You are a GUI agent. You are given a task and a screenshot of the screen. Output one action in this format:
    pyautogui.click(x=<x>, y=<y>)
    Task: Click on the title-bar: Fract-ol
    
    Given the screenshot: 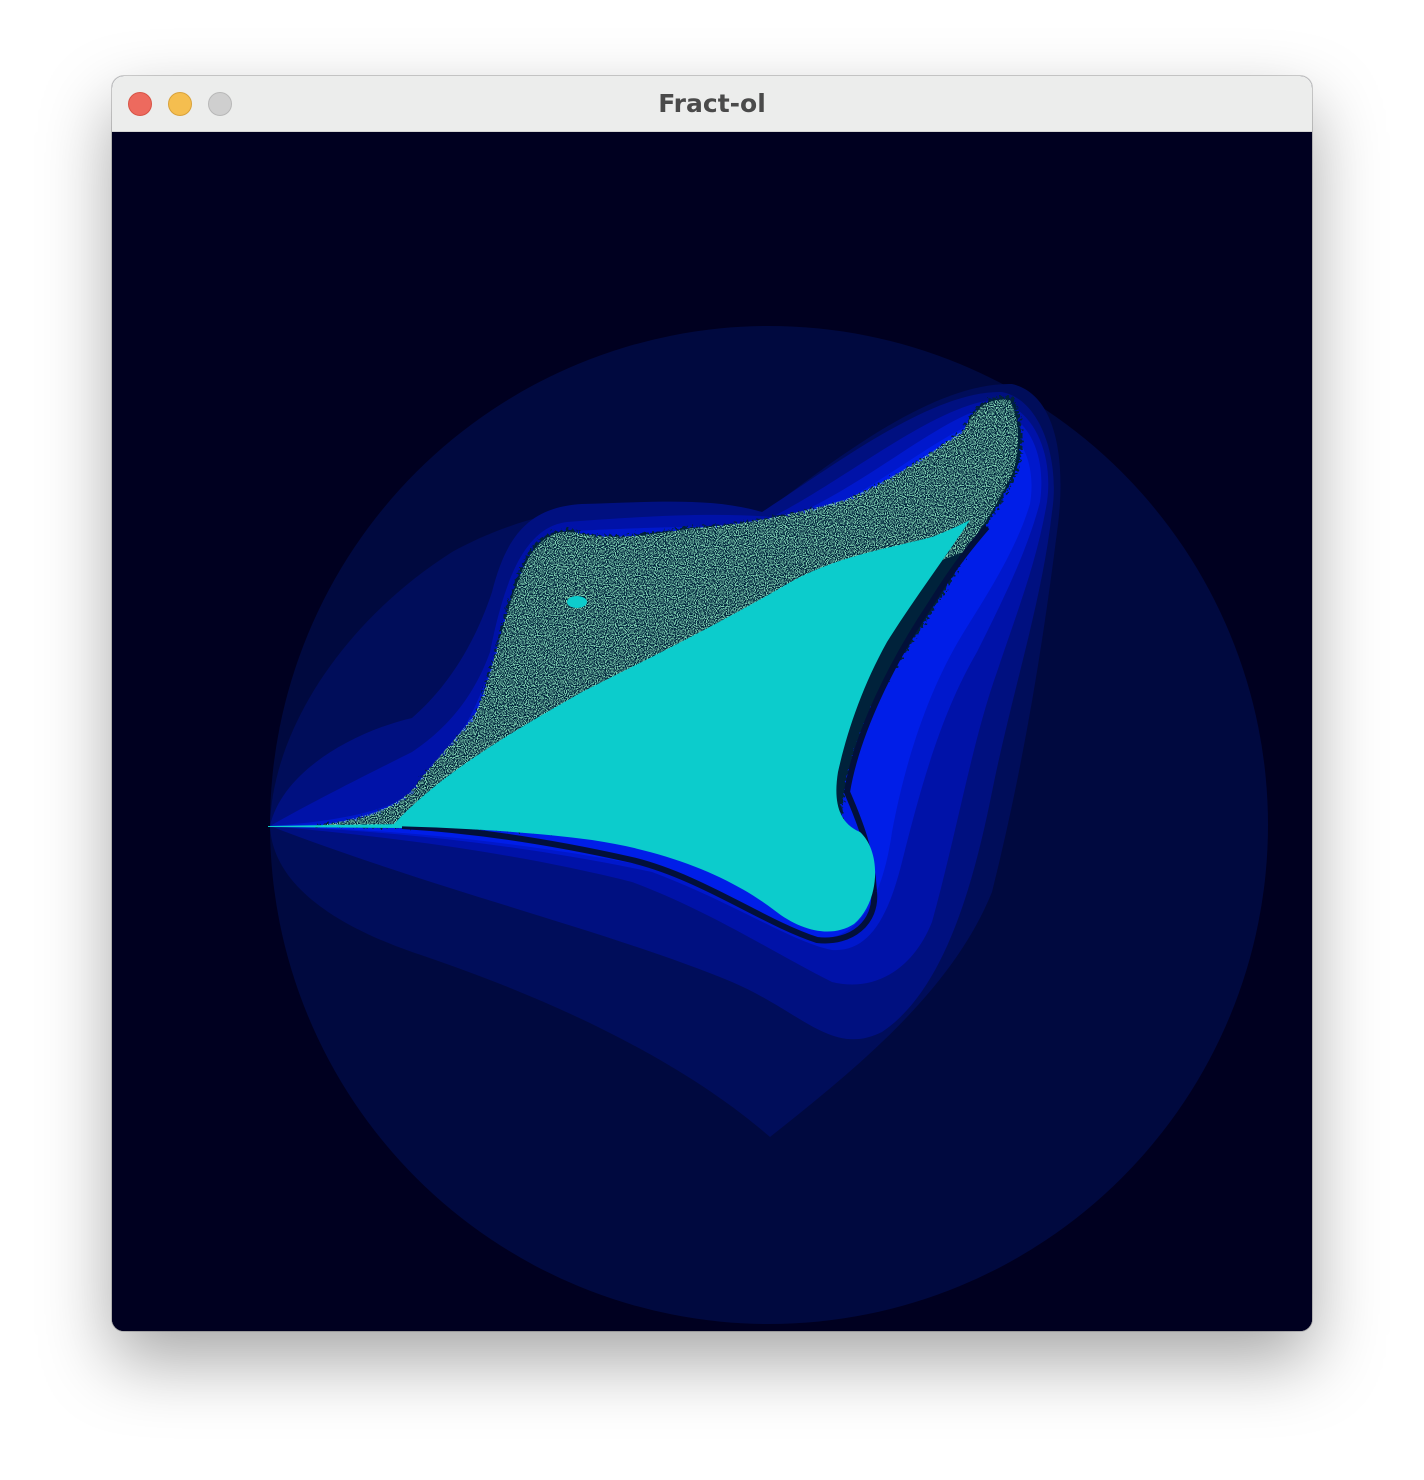 What is the action you would take?
    pyautogui.click(x=712, y=104)
    